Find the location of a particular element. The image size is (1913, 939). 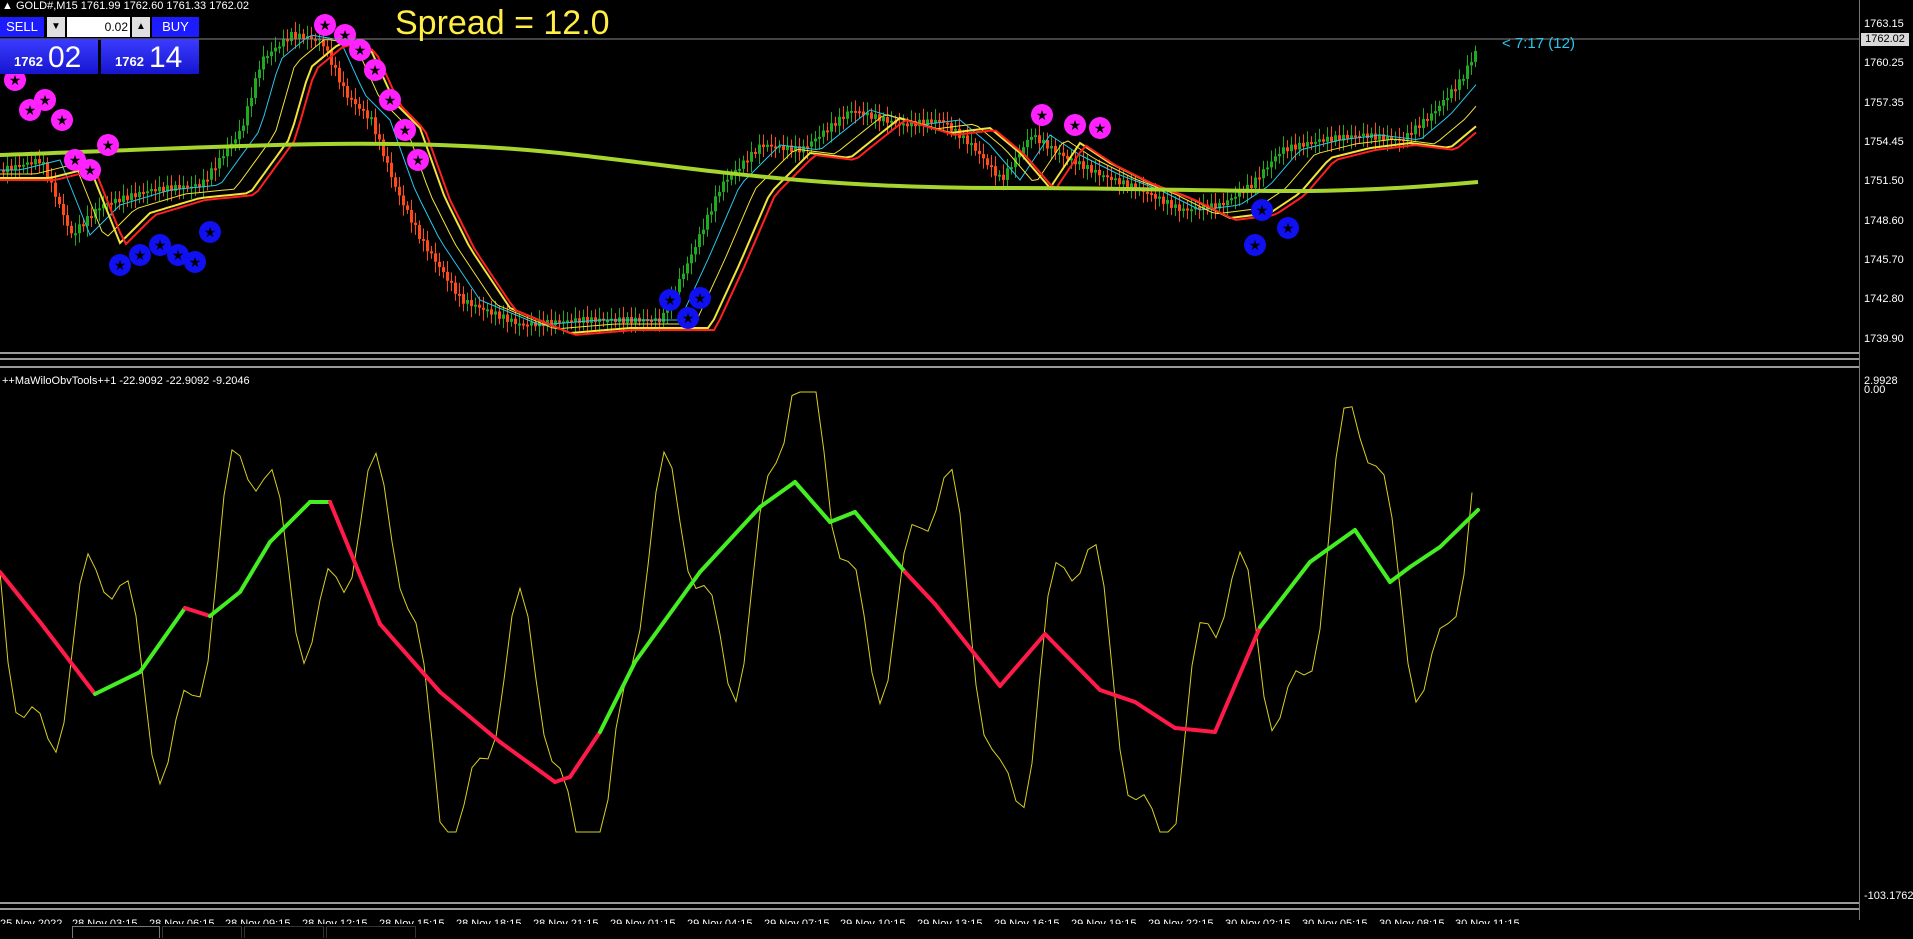

lot-size-input: 0.02 is located at coordinates (98, 27).